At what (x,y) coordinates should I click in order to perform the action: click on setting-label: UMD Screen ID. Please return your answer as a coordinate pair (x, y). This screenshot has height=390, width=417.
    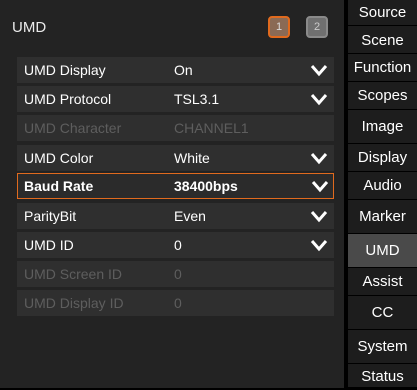
    Looking at the image, I should click on (73, 274).